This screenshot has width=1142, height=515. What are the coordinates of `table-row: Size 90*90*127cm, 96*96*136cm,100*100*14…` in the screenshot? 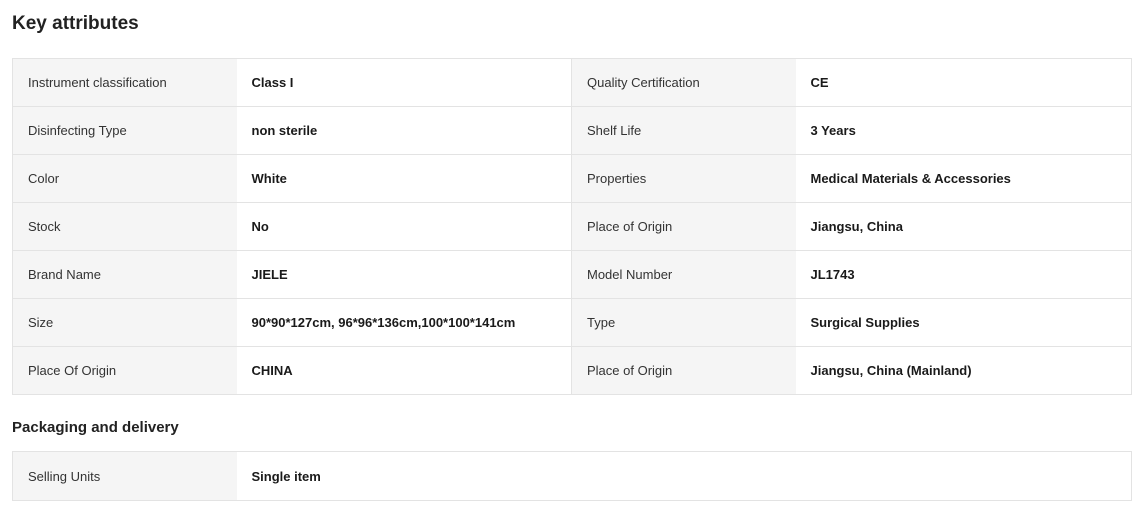 It's located at (572, 322).